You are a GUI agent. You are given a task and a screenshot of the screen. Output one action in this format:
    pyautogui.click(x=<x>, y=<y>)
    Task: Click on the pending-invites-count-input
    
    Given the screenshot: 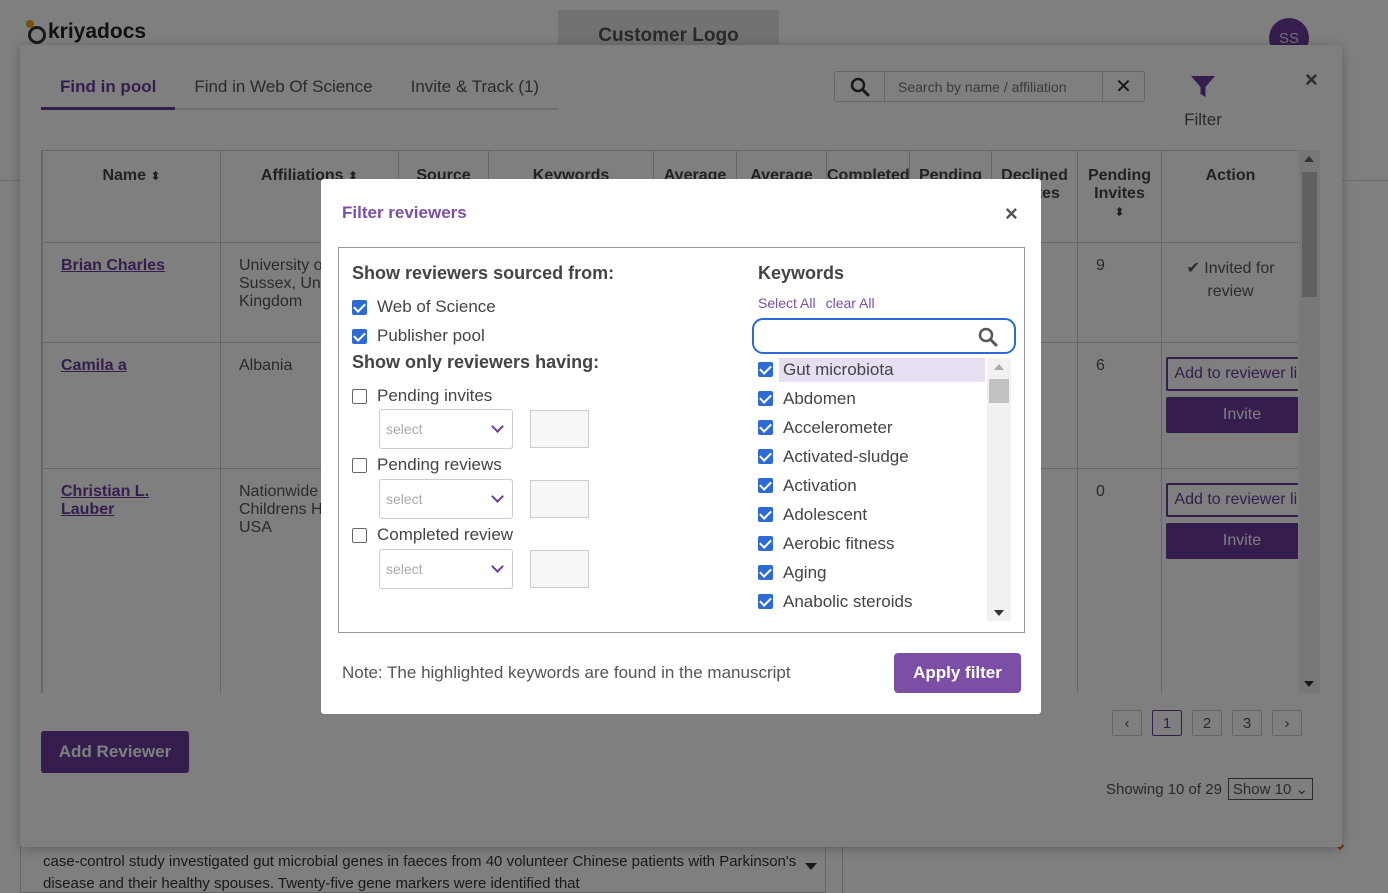 What is the action you would take?
    pyautogui.click(x=559, y=429)
    